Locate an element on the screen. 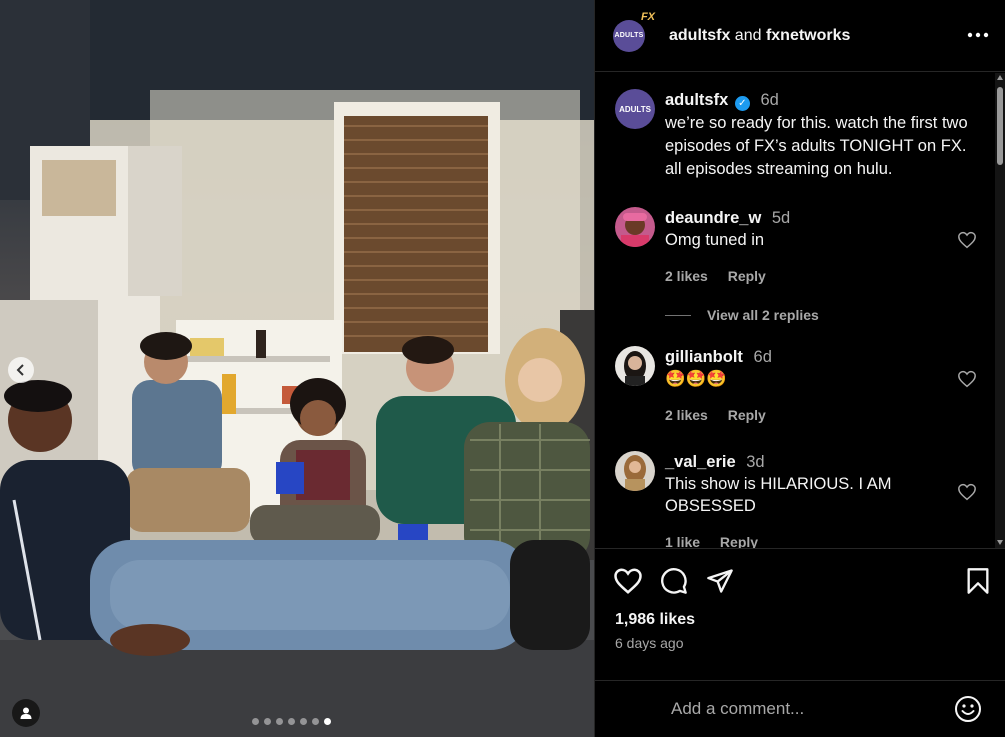 Image resolution: width=1005 pixels, height=737 pixels. comments-scrollbar is located at coordinates (1000, 310).